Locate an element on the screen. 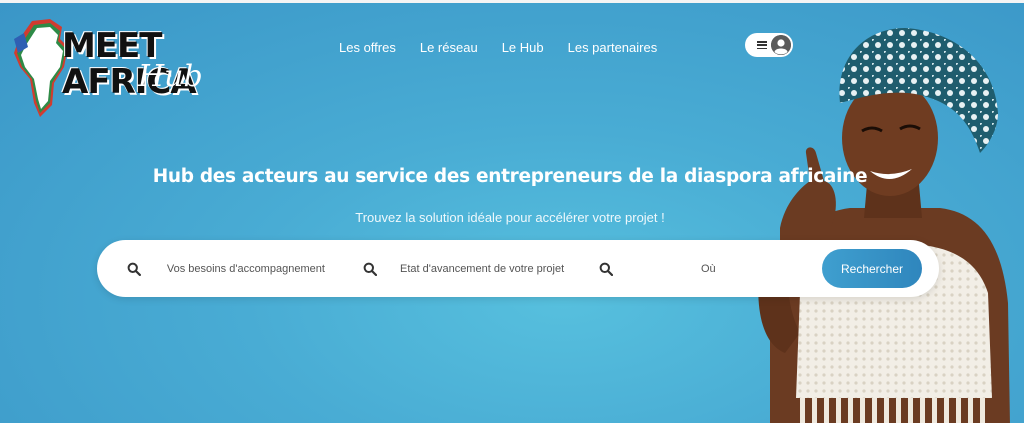 Image resolution: width=1024 pixels, height=423 pixels. location-search-field is located at coordinates (704, 268).